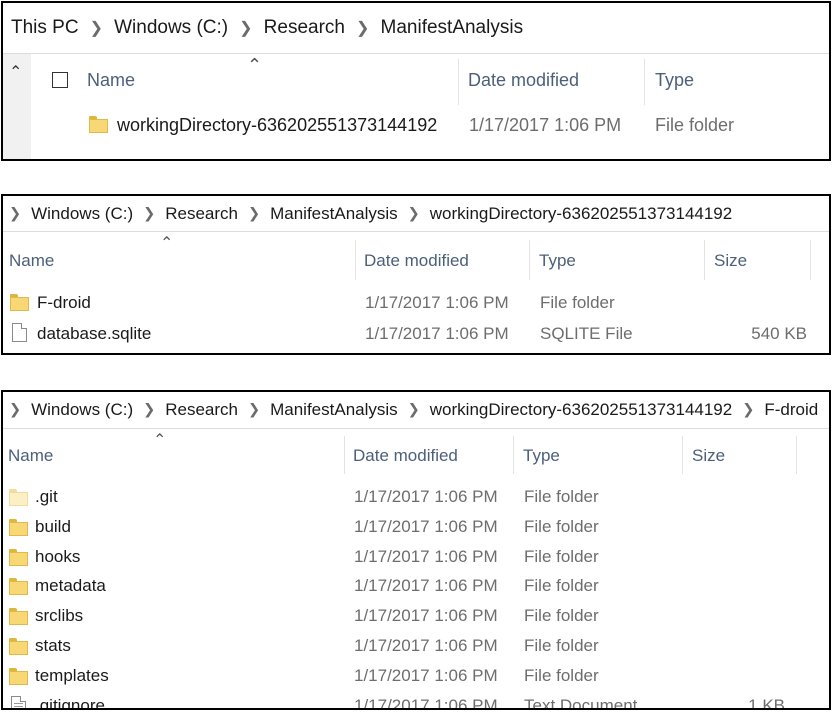 The width and height of the screenshot is (834, 712). Describe the element at coordinates (766, 703) in the screenshot. I see `file-size: 1 KB` at that location.